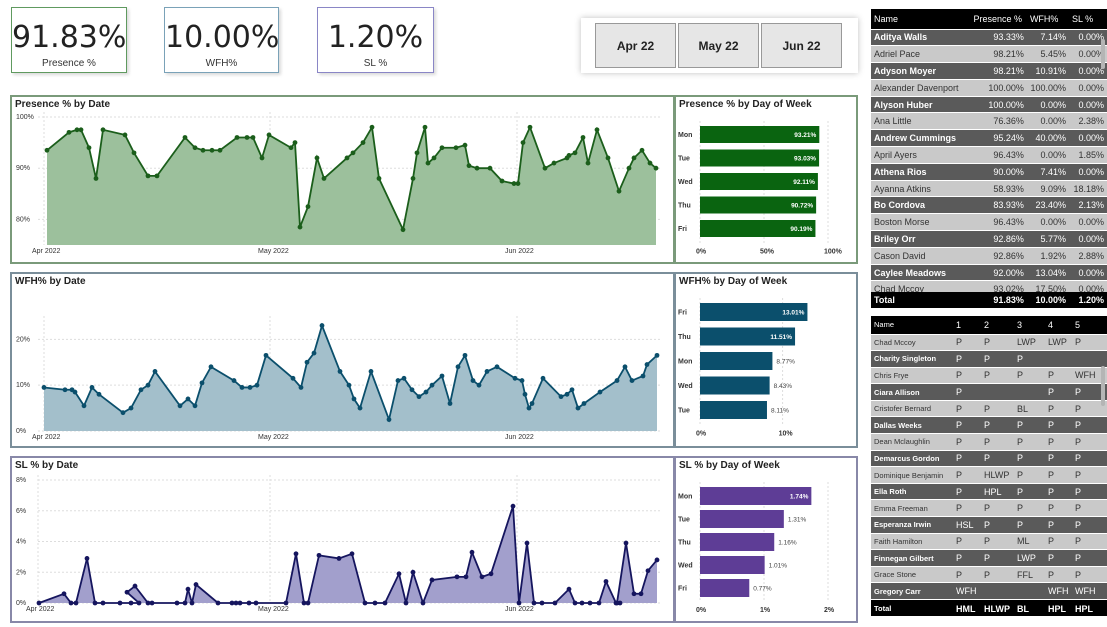  I want to click on matrix-row: Dominique Benjamin P HLWP P P P, so click(989, 475).